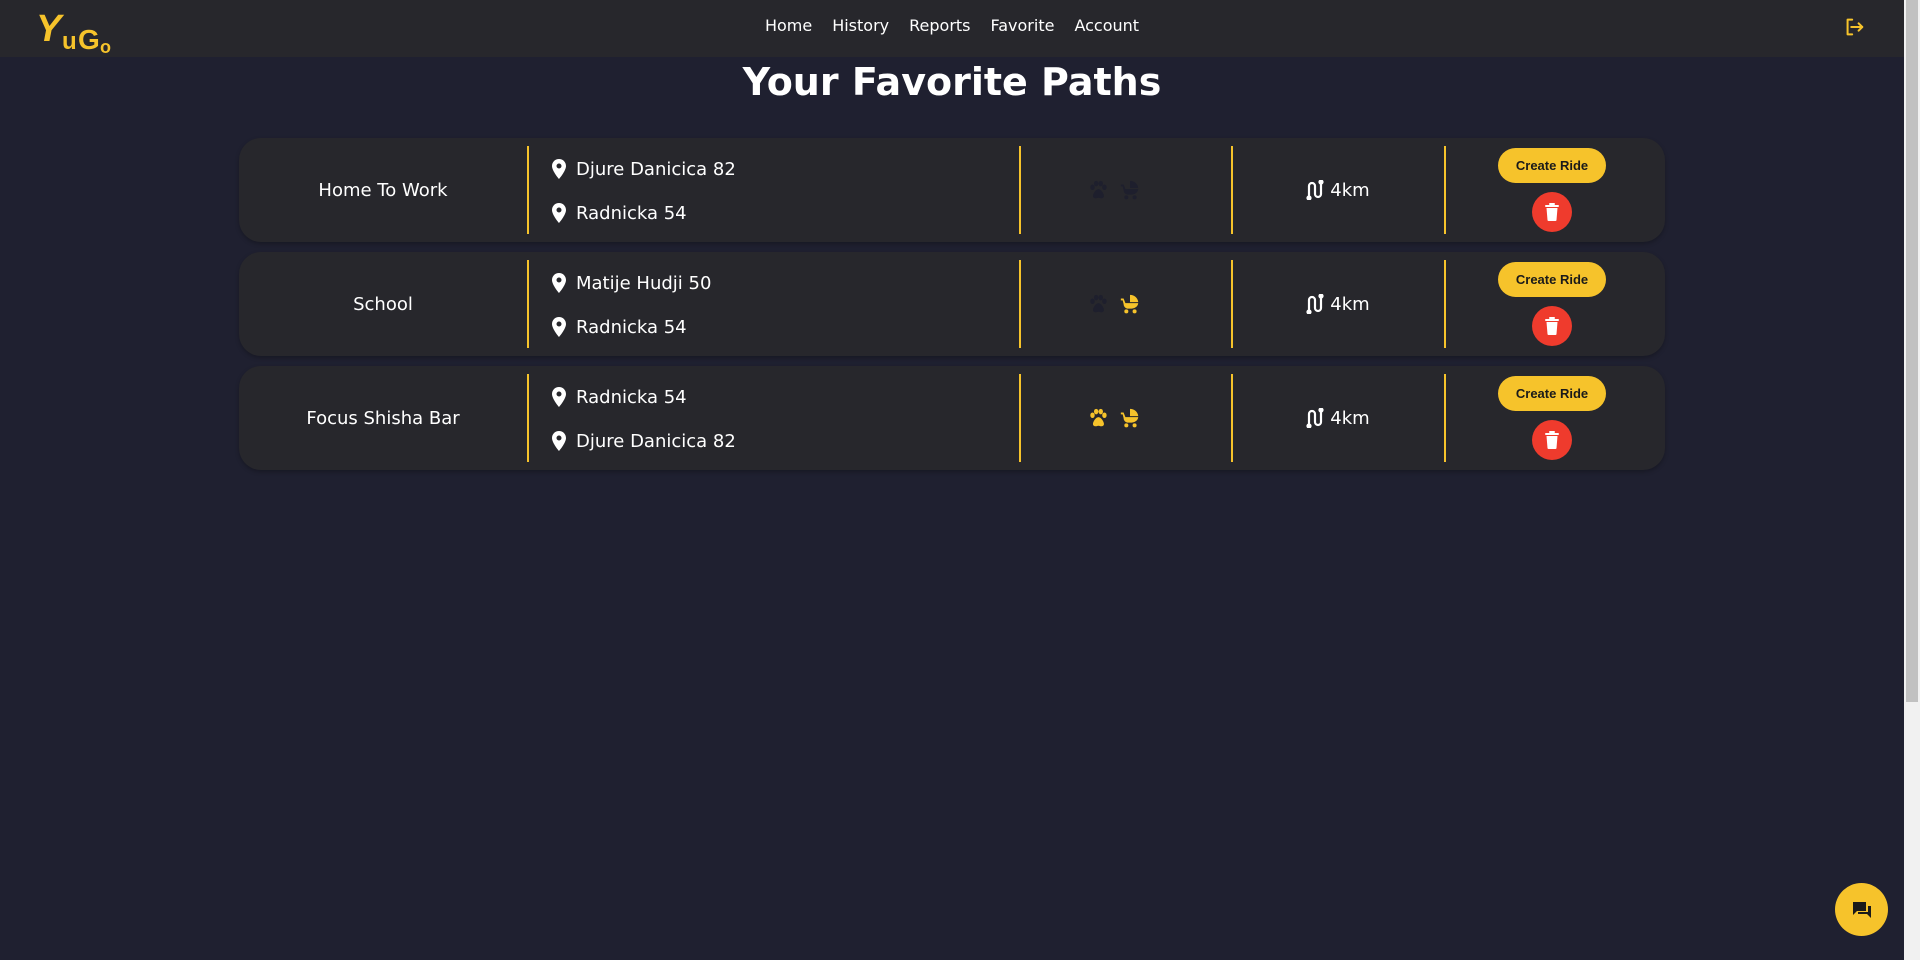 The image size is (1920, 960). What do you see at coordinates (939, 25) in the screenshot?
I see `nav-reports: Reports` at bounding box center [939, 25].